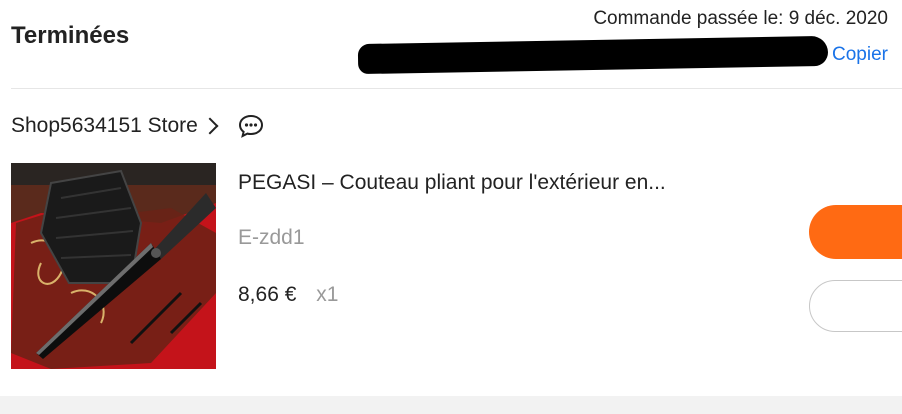  I want to click on chat-icon, so click(251, 126).